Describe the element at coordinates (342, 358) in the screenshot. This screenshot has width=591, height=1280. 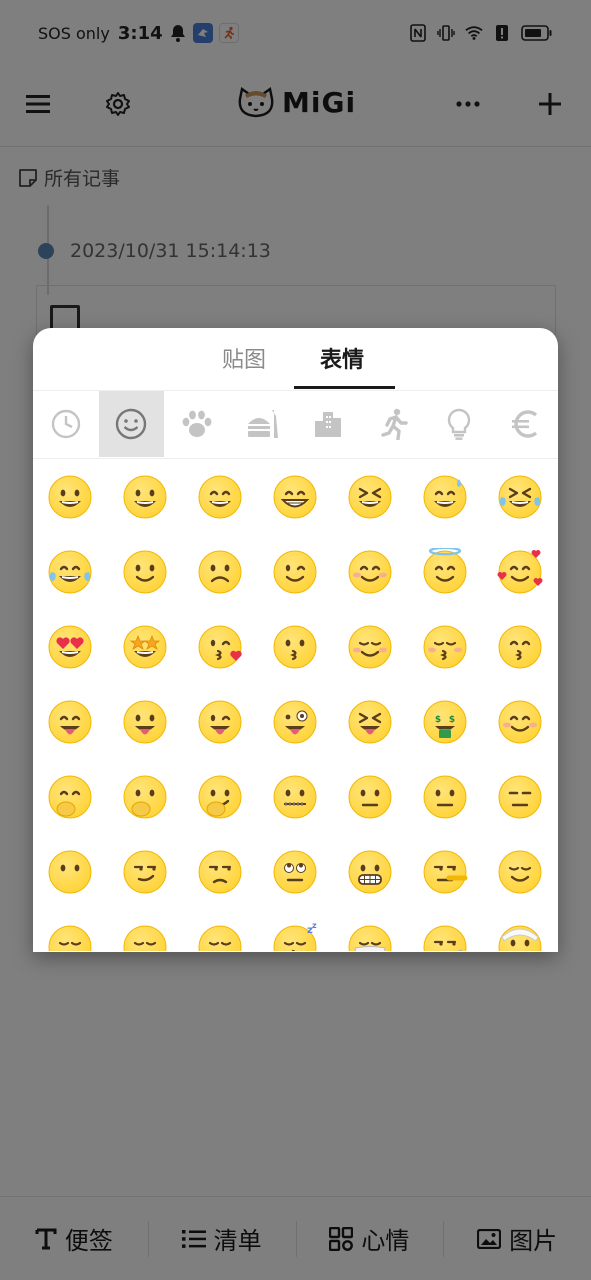
I see `tab-emoji: 表情` at that location.